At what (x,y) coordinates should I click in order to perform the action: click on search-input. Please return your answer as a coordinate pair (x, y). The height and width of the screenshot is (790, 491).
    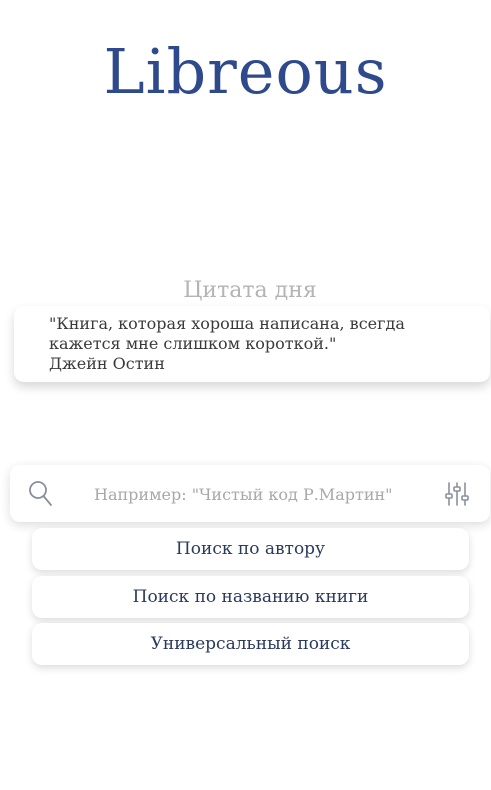
    Looking at the image, I should click on (259, 494).